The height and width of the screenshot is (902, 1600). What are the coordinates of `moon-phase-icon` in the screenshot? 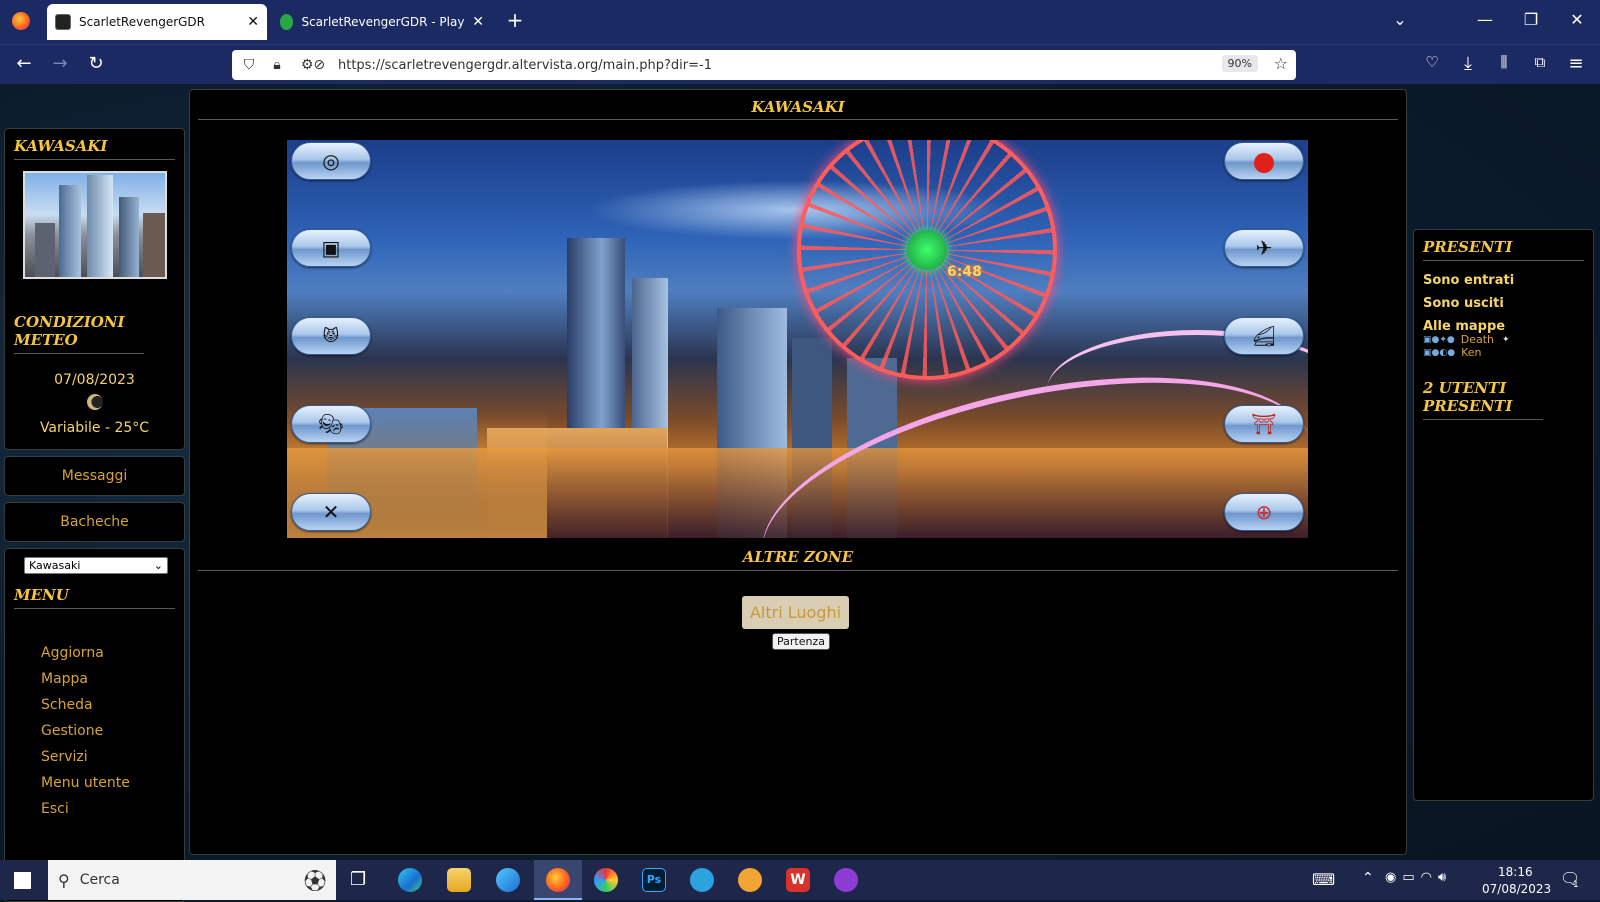 It's located at (94, 402).